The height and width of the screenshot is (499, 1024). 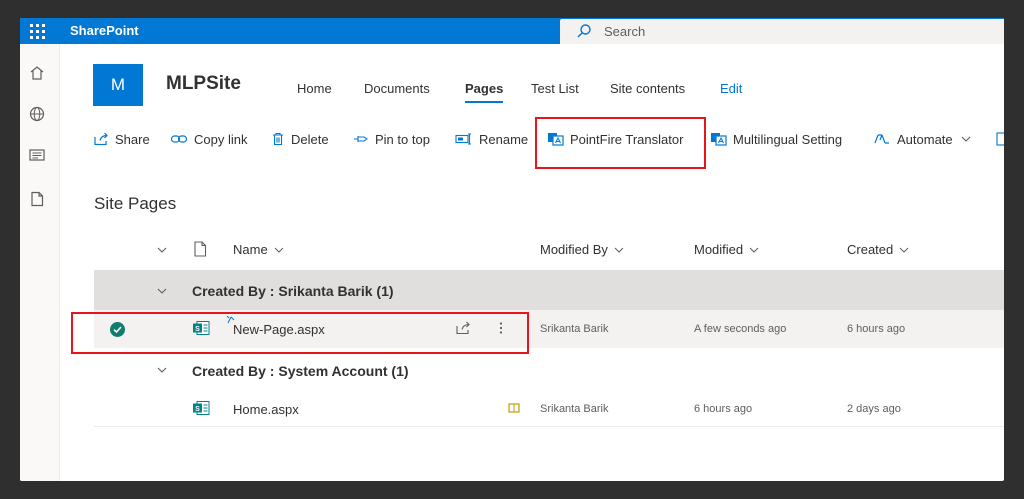 What do you see at coordinates (104, 31) in the screenshot?
I see `brand-title: SharePoint` at bounding box center [104, 31].